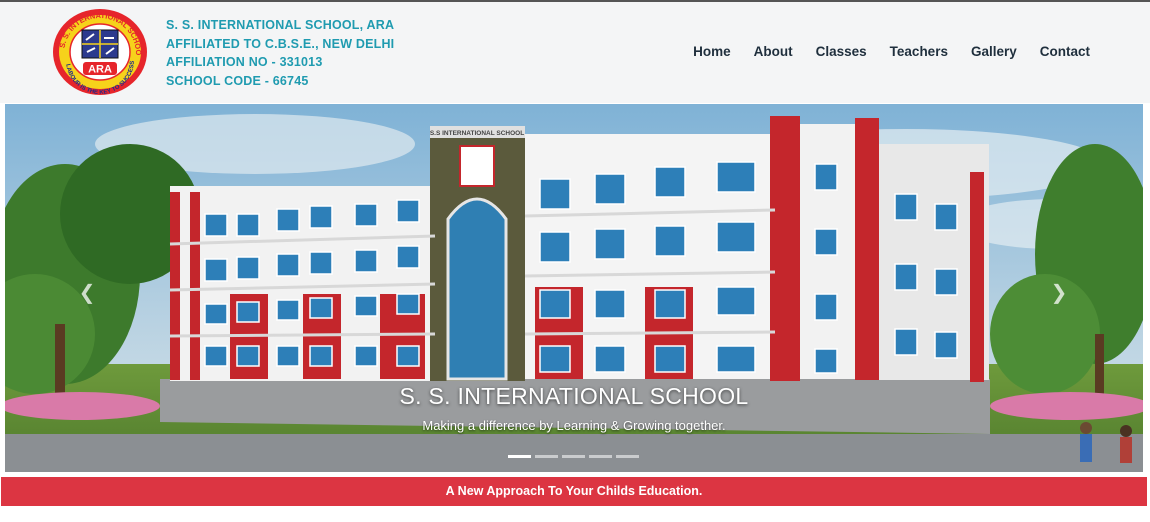 This screenshot has height=522, width=1150. Describe the element at coordinates (919, 51) in the screenshot. I see `nav-teachers: Teachers` at that location.